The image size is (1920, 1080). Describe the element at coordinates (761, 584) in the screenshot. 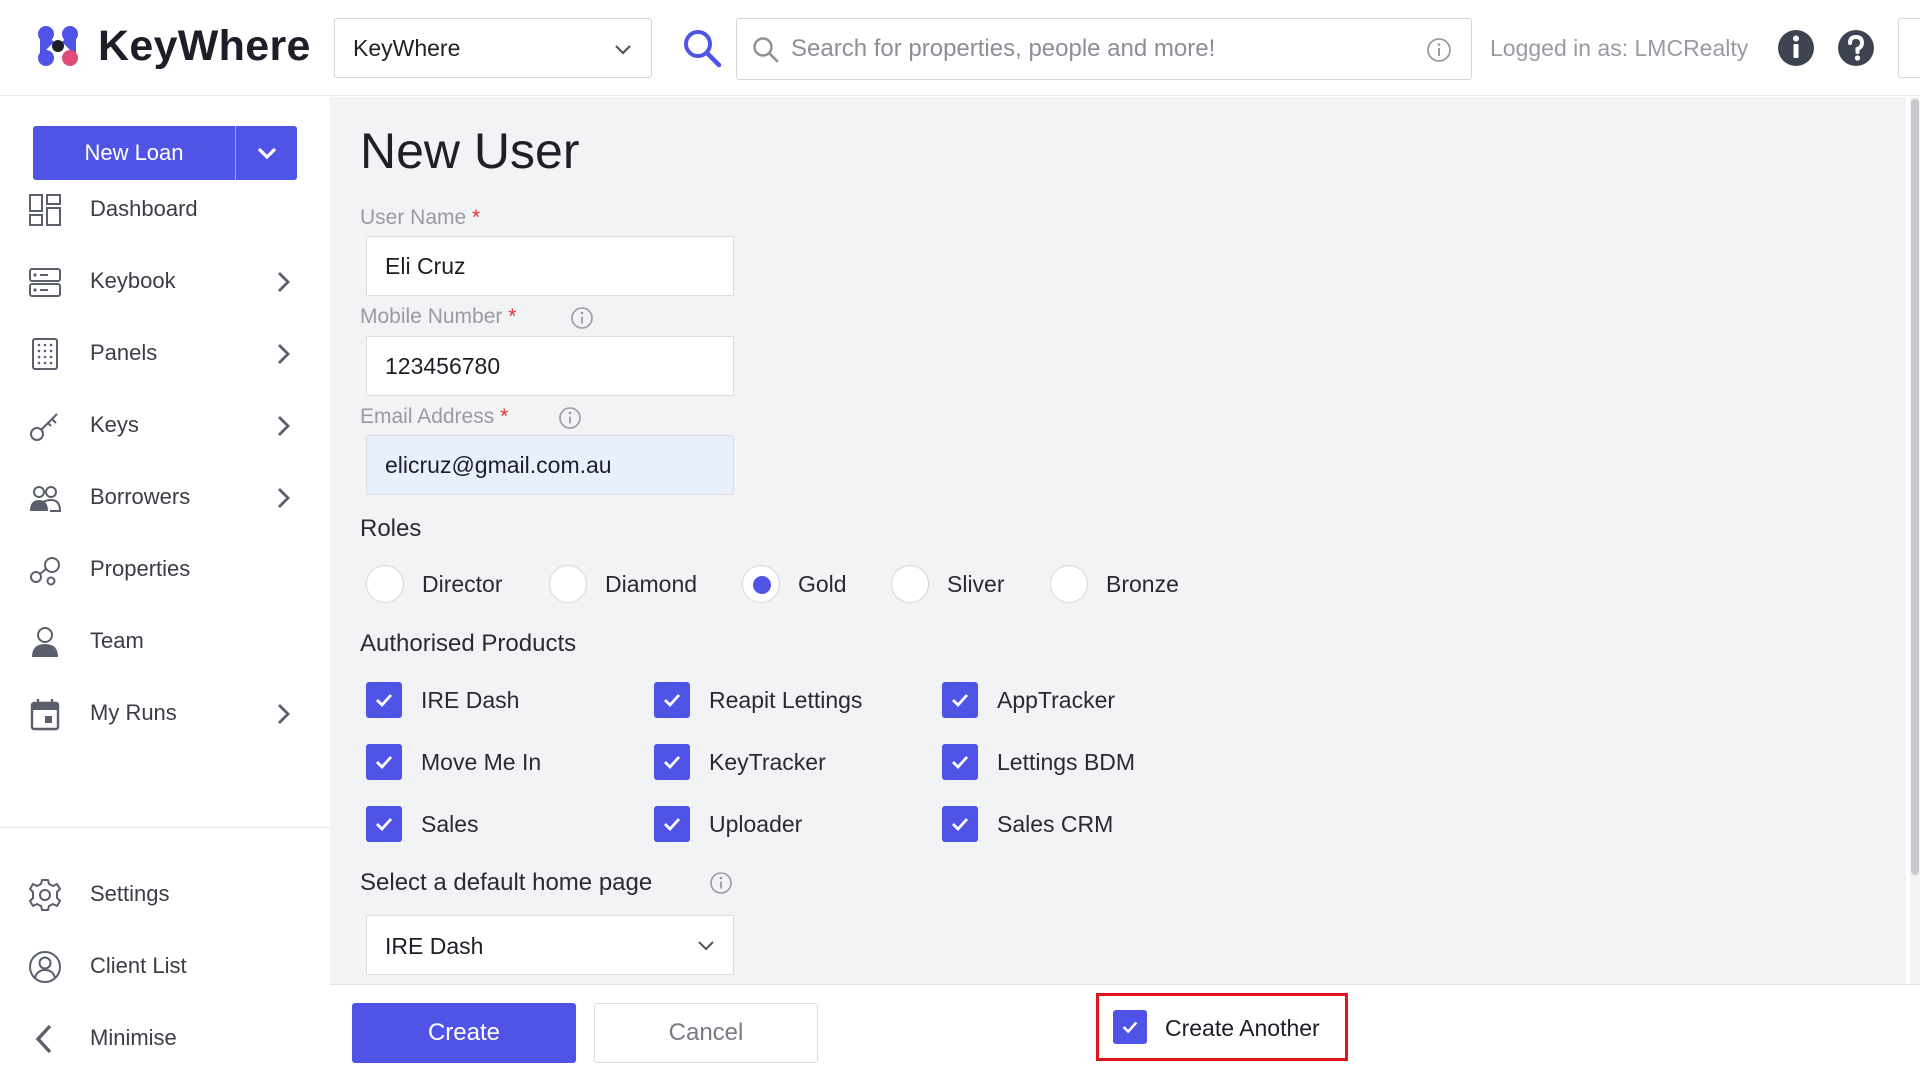

I see `radio-circle-selected` at that location.